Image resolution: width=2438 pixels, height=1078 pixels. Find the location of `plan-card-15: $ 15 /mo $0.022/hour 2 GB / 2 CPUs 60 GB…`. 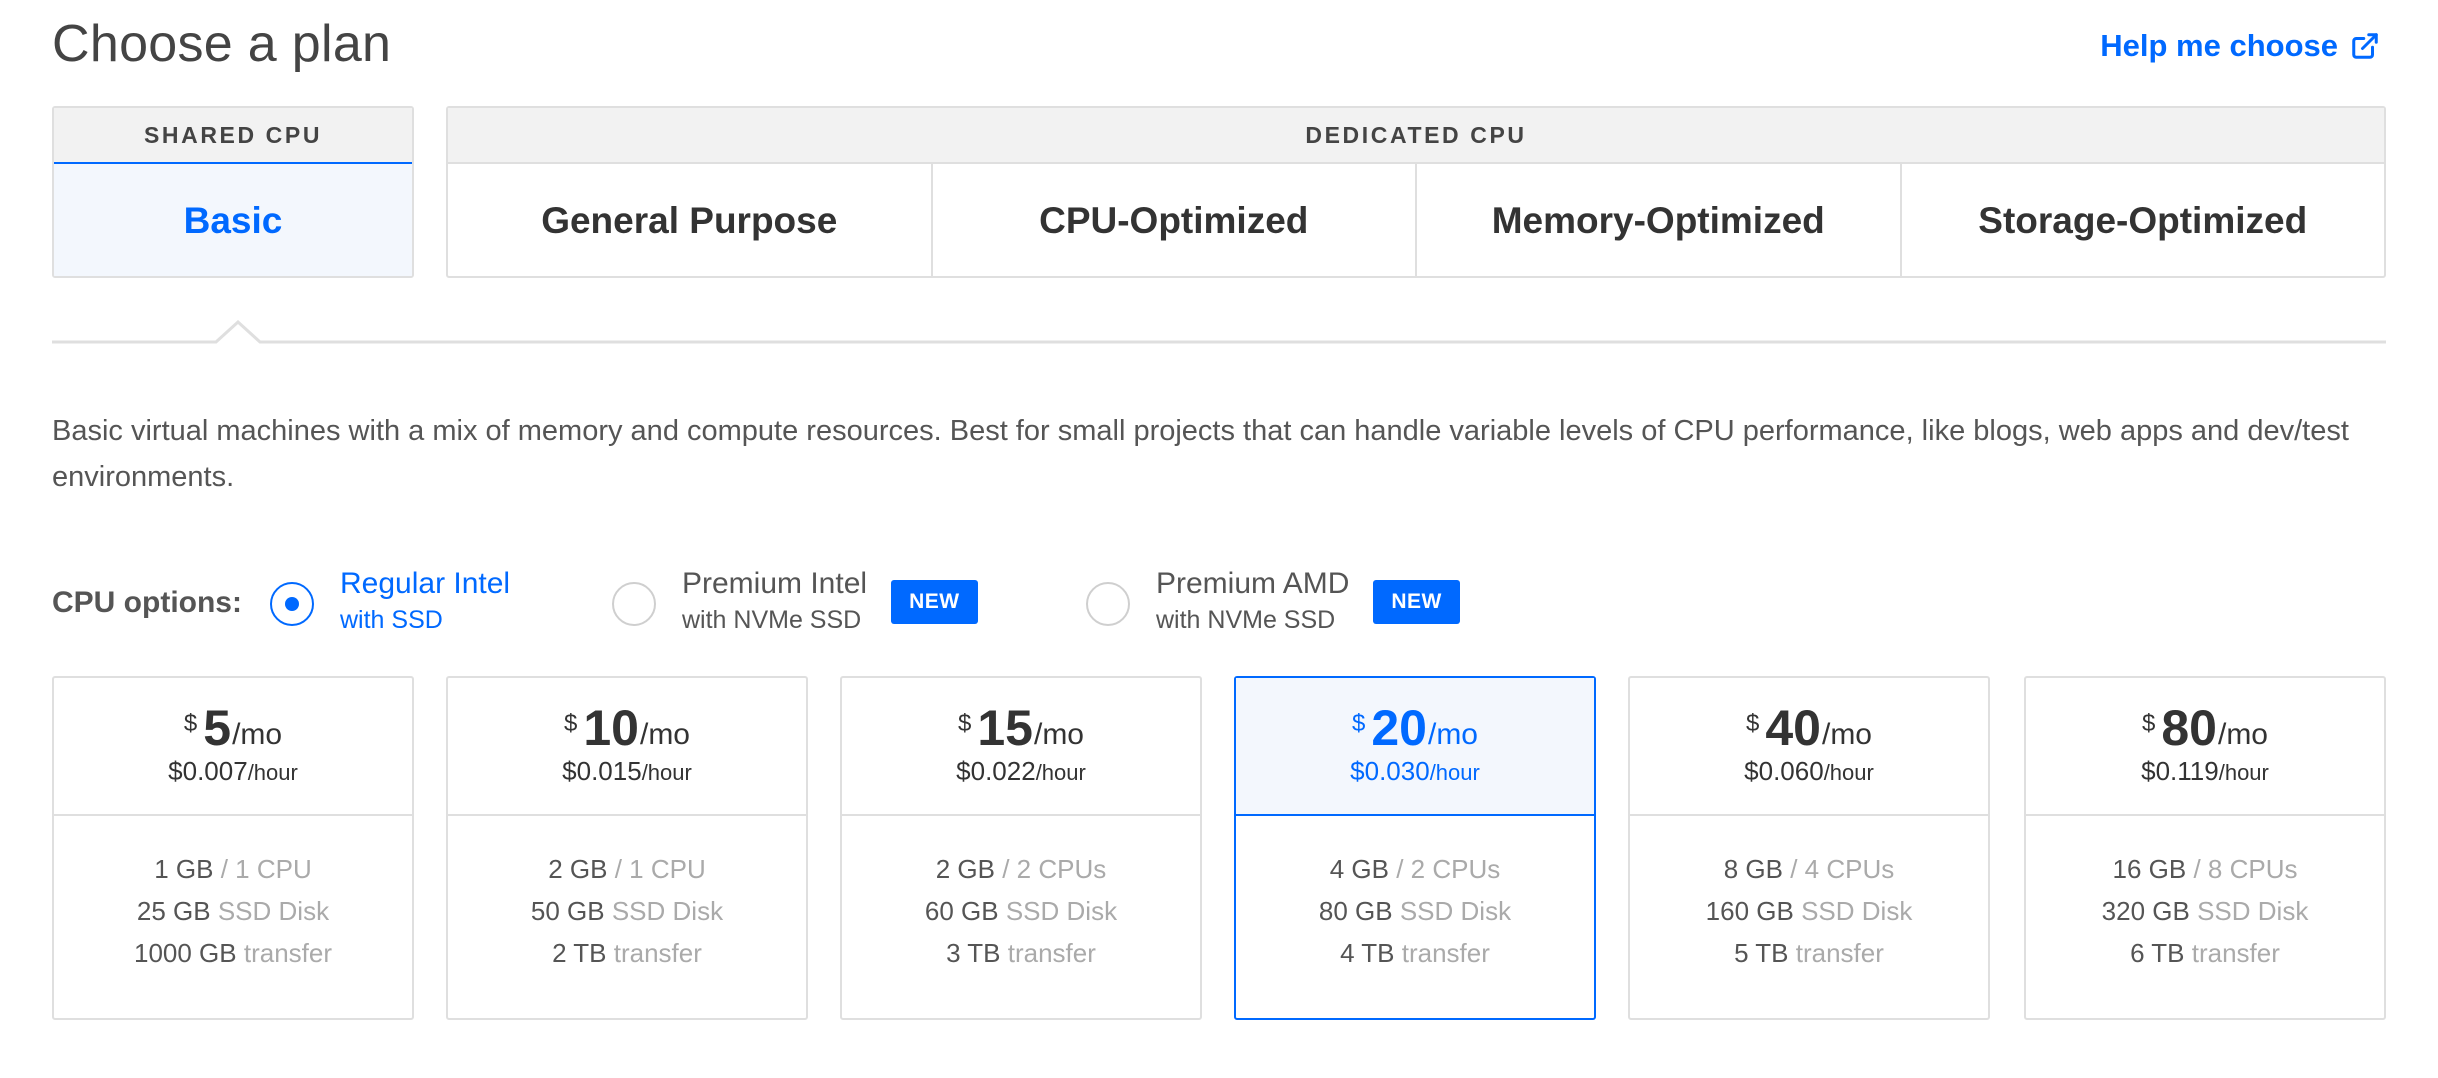

plan-card-15: $ 15 /mo $0.022/hour 2 GB / 2 CPUs 60 GB… is located at coordinates (1021, 848).